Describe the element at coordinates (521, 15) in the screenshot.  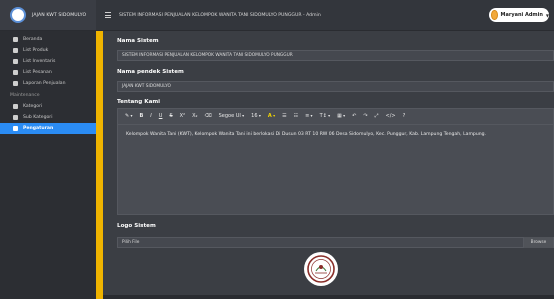
I see `user-name: Maryani Admin` at that location.